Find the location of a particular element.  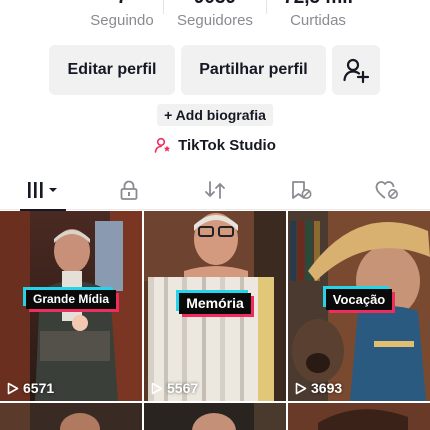

profile-tabs is located at coordinates (215, 190).